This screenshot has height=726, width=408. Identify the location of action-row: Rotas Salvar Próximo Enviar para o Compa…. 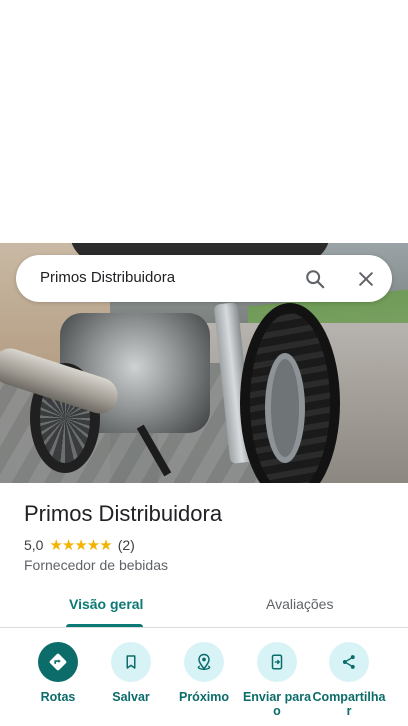
(204, 683).